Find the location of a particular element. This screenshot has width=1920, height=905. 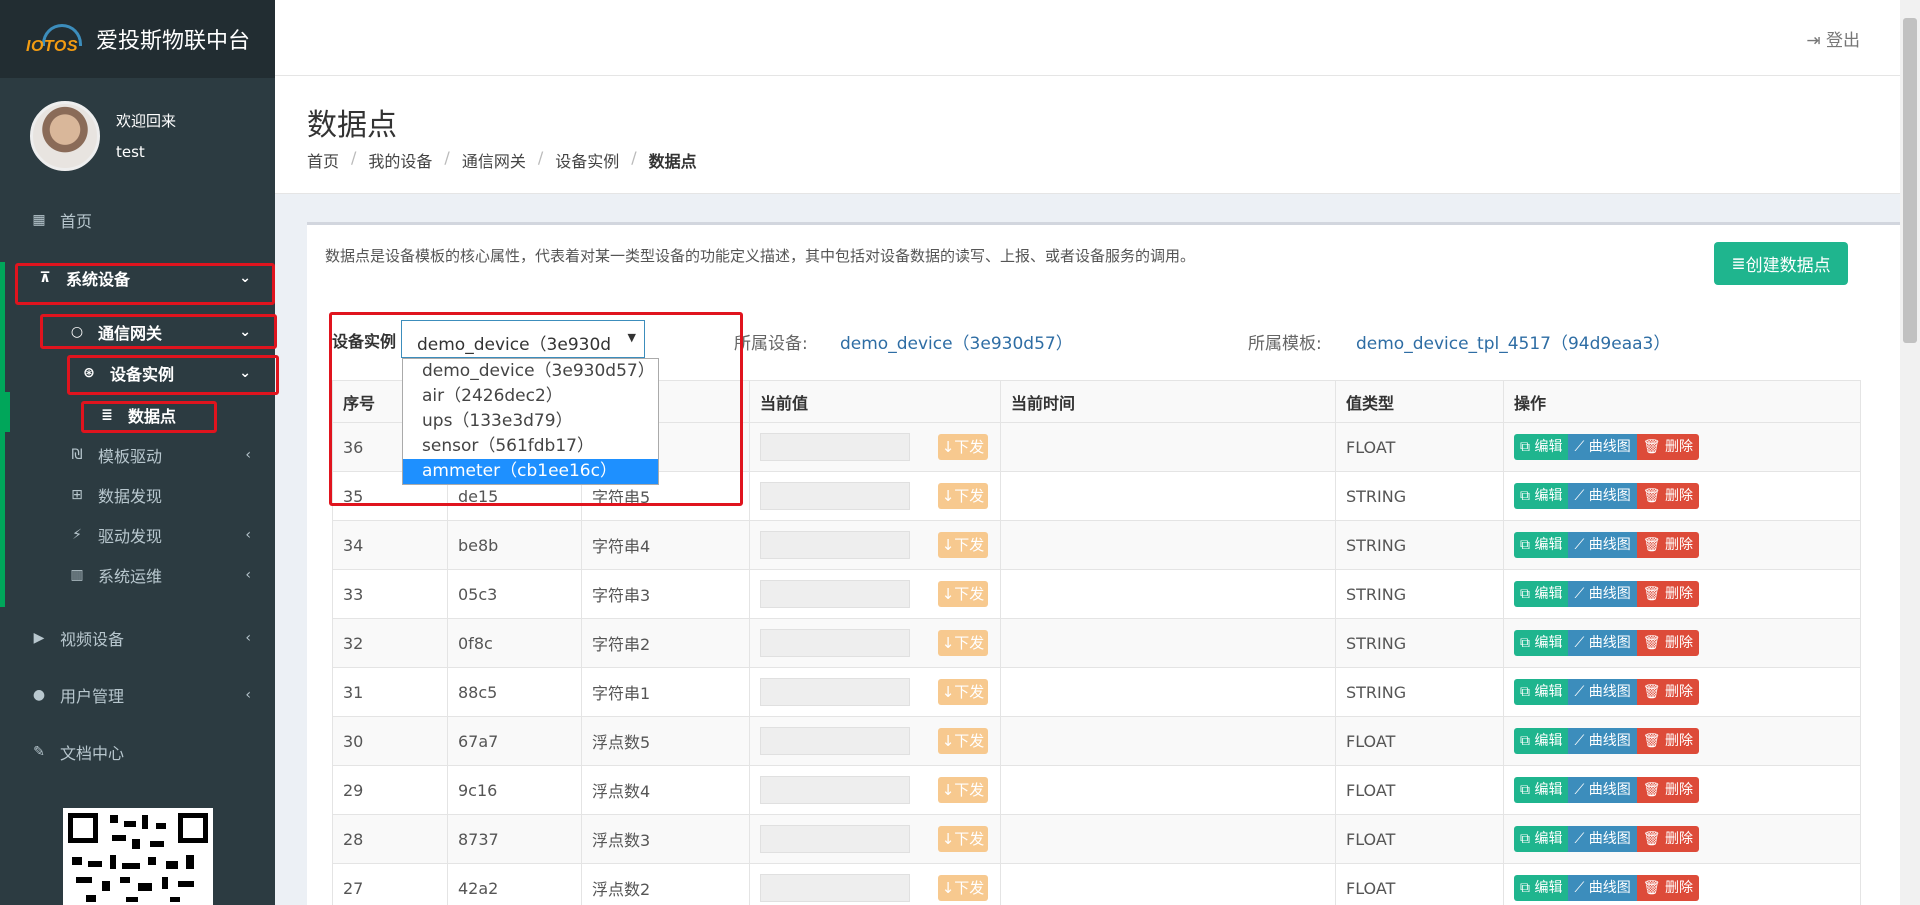

content-header: 数据点 首页 / 我的设备 / 通信网关 / 设备实例 / 数据点 is located at coordinates (1087, 135).